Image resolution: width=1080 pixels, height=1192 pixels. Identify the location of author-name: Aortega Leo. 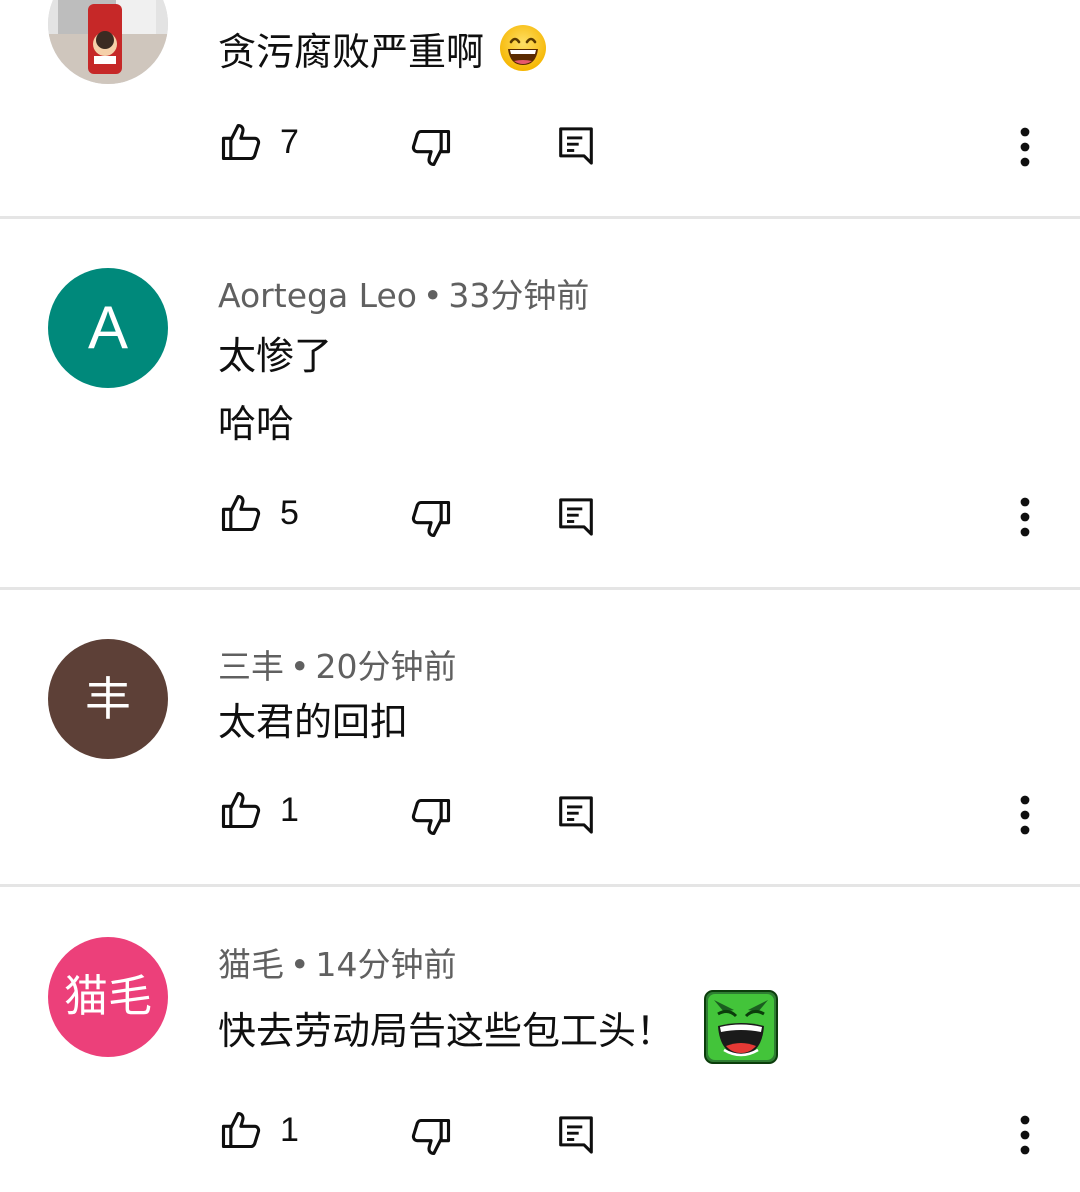
(317, 295).